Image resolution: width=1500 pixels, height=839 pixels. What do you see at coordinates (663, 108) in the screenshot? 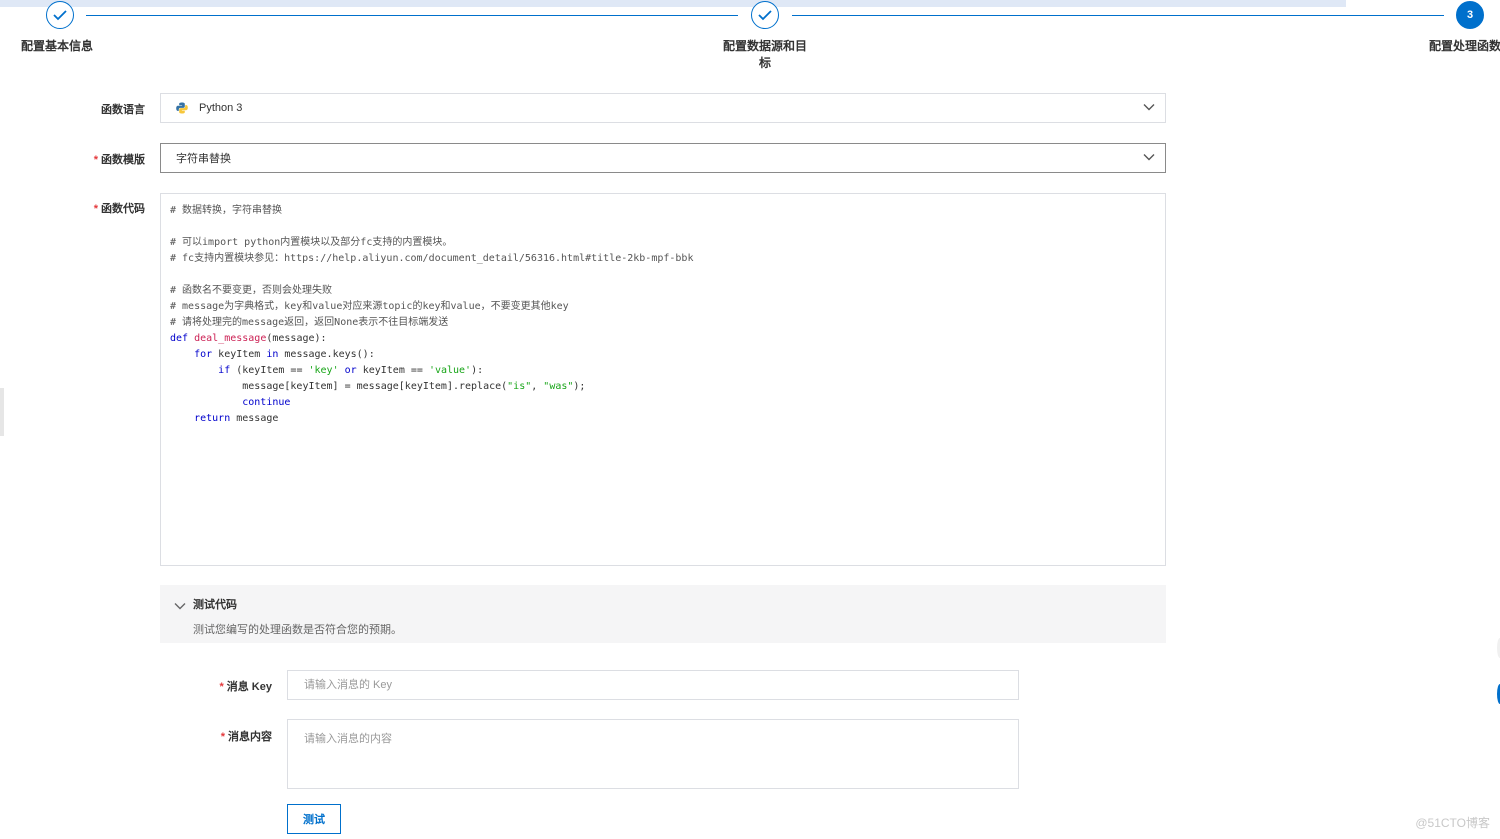
I see `language-select: Python 3` at bounding box center [663, 108].